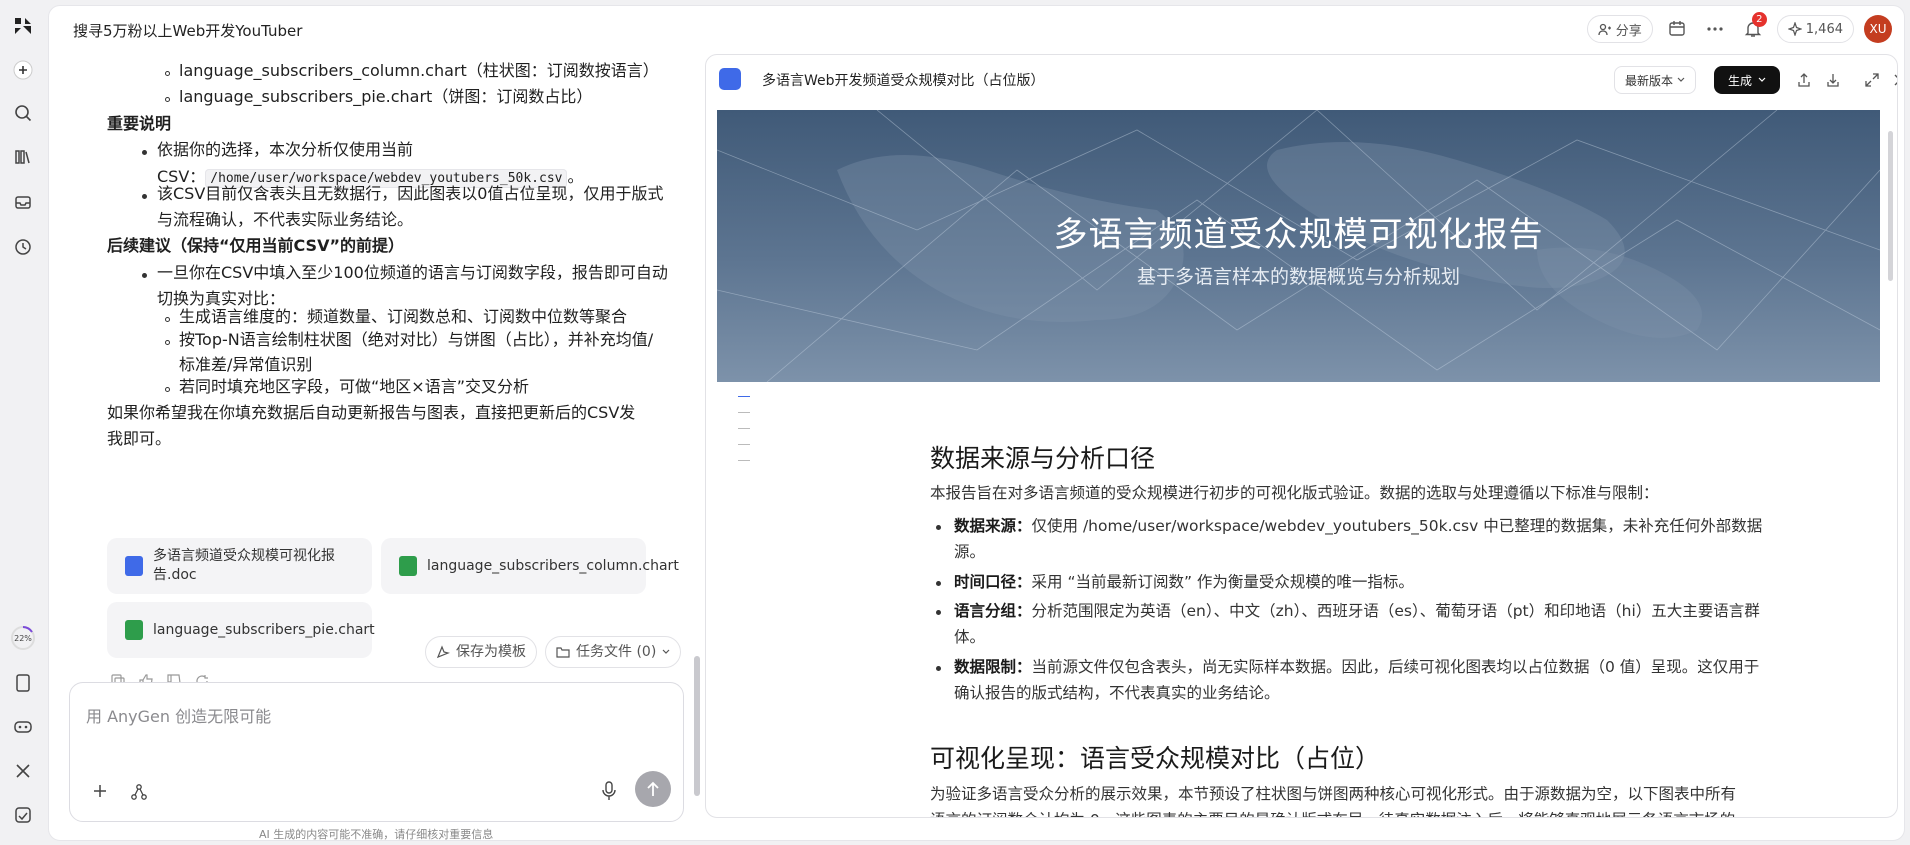 The image size is (1910, 845). What do you see at coordinates (1893, 80) in the screenshot?
I see `close-icon` at bounding box center [1893, 80].